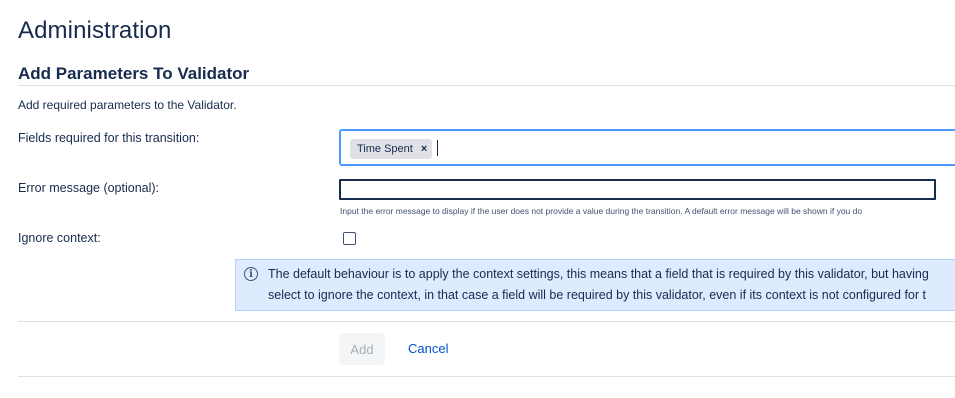 The width and height of the screenshot is (955, 398). Describe the element at coordinates (251, 274) in the screenshot. I see `info-icon: i` at that location.